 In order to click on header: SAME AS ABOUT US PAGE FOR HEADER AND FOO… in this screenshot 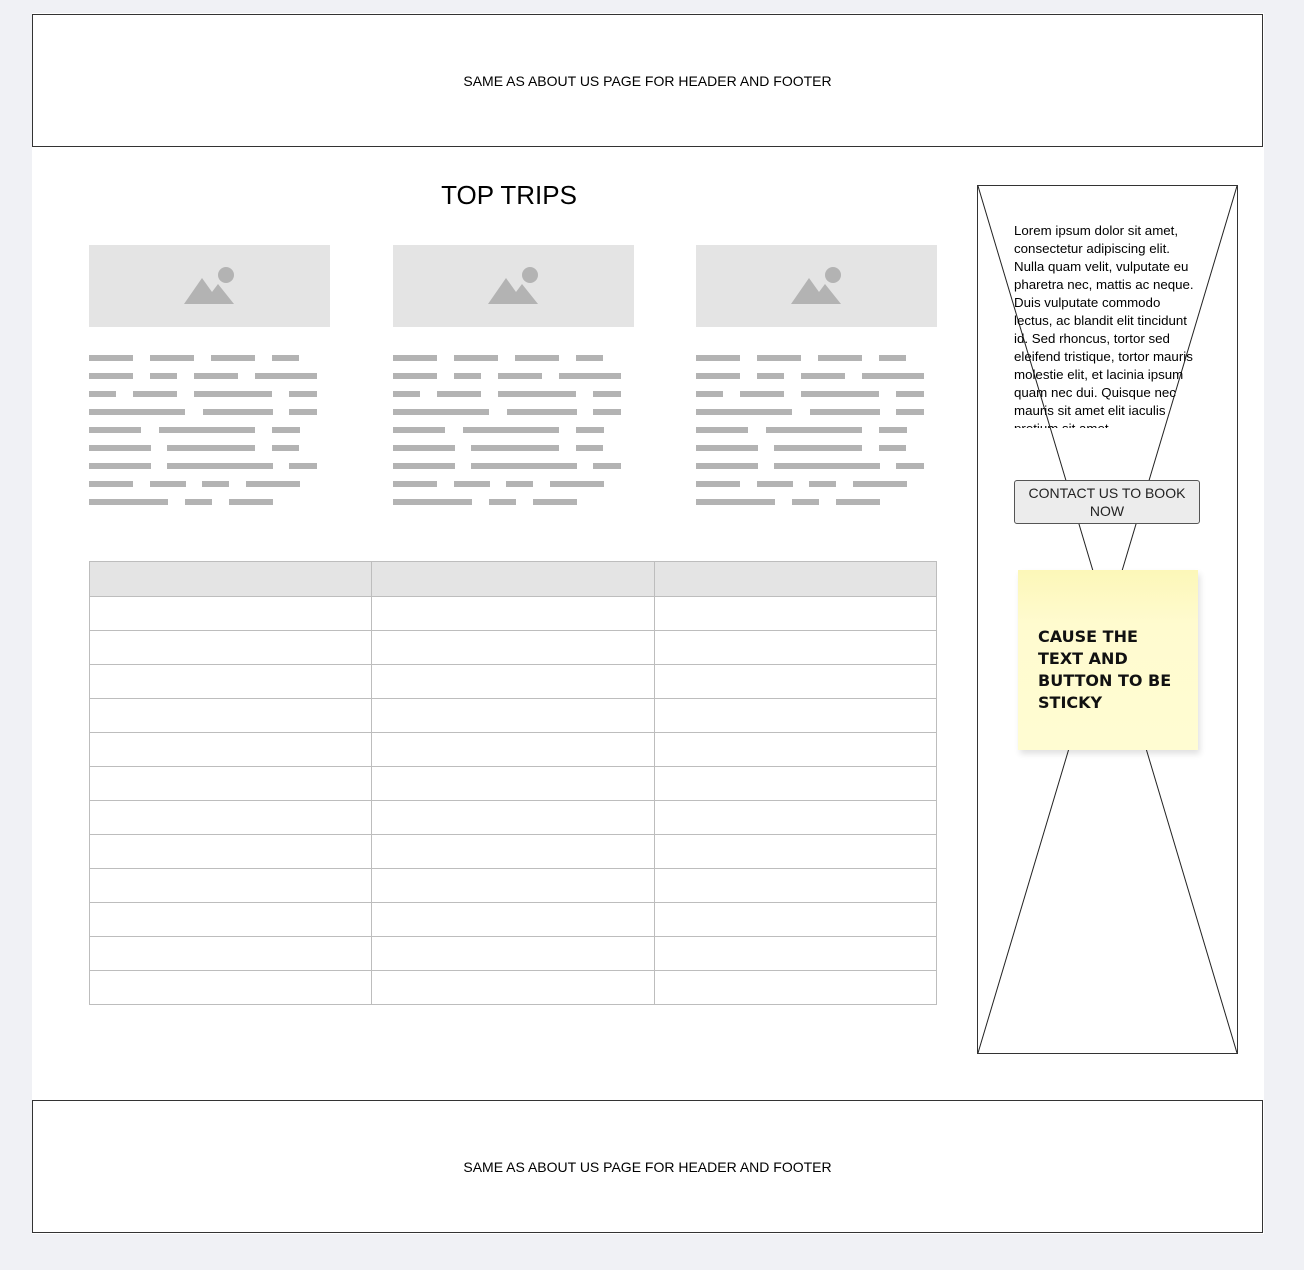, I will do `click(647, 80)`.